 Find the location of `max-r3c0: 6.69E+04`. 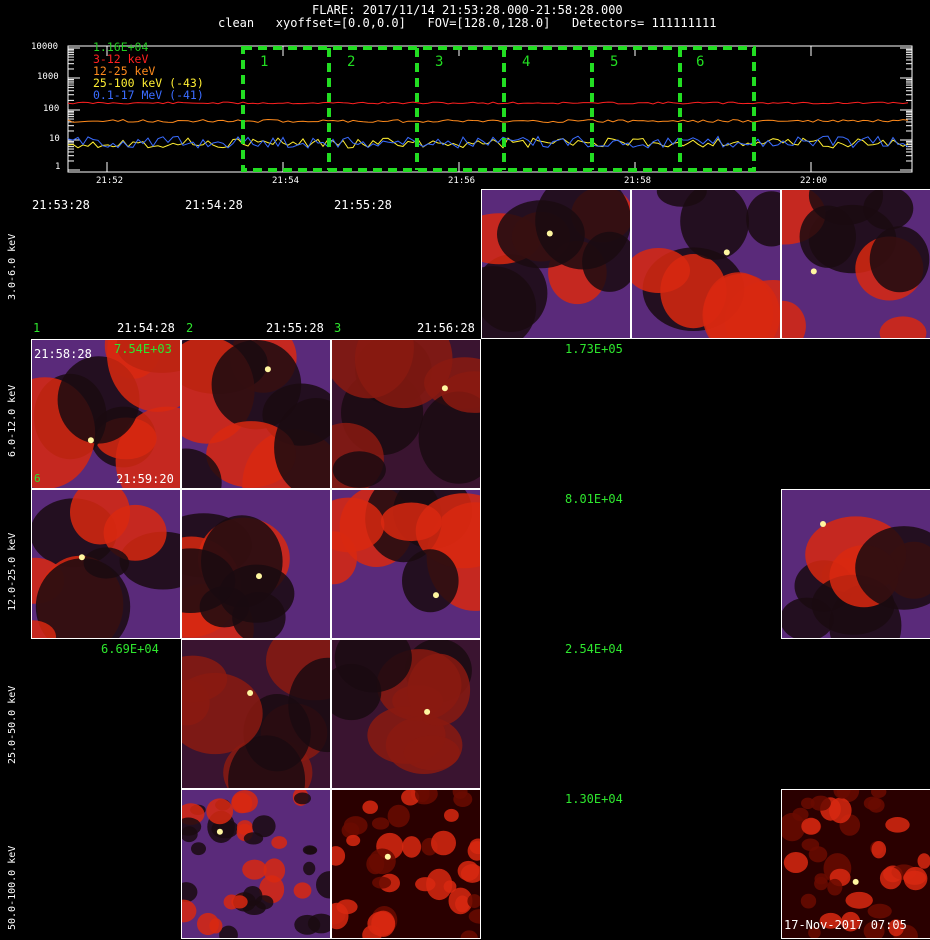

max-r3c0: 6.69E+04 is located at coordinates (130, 649).